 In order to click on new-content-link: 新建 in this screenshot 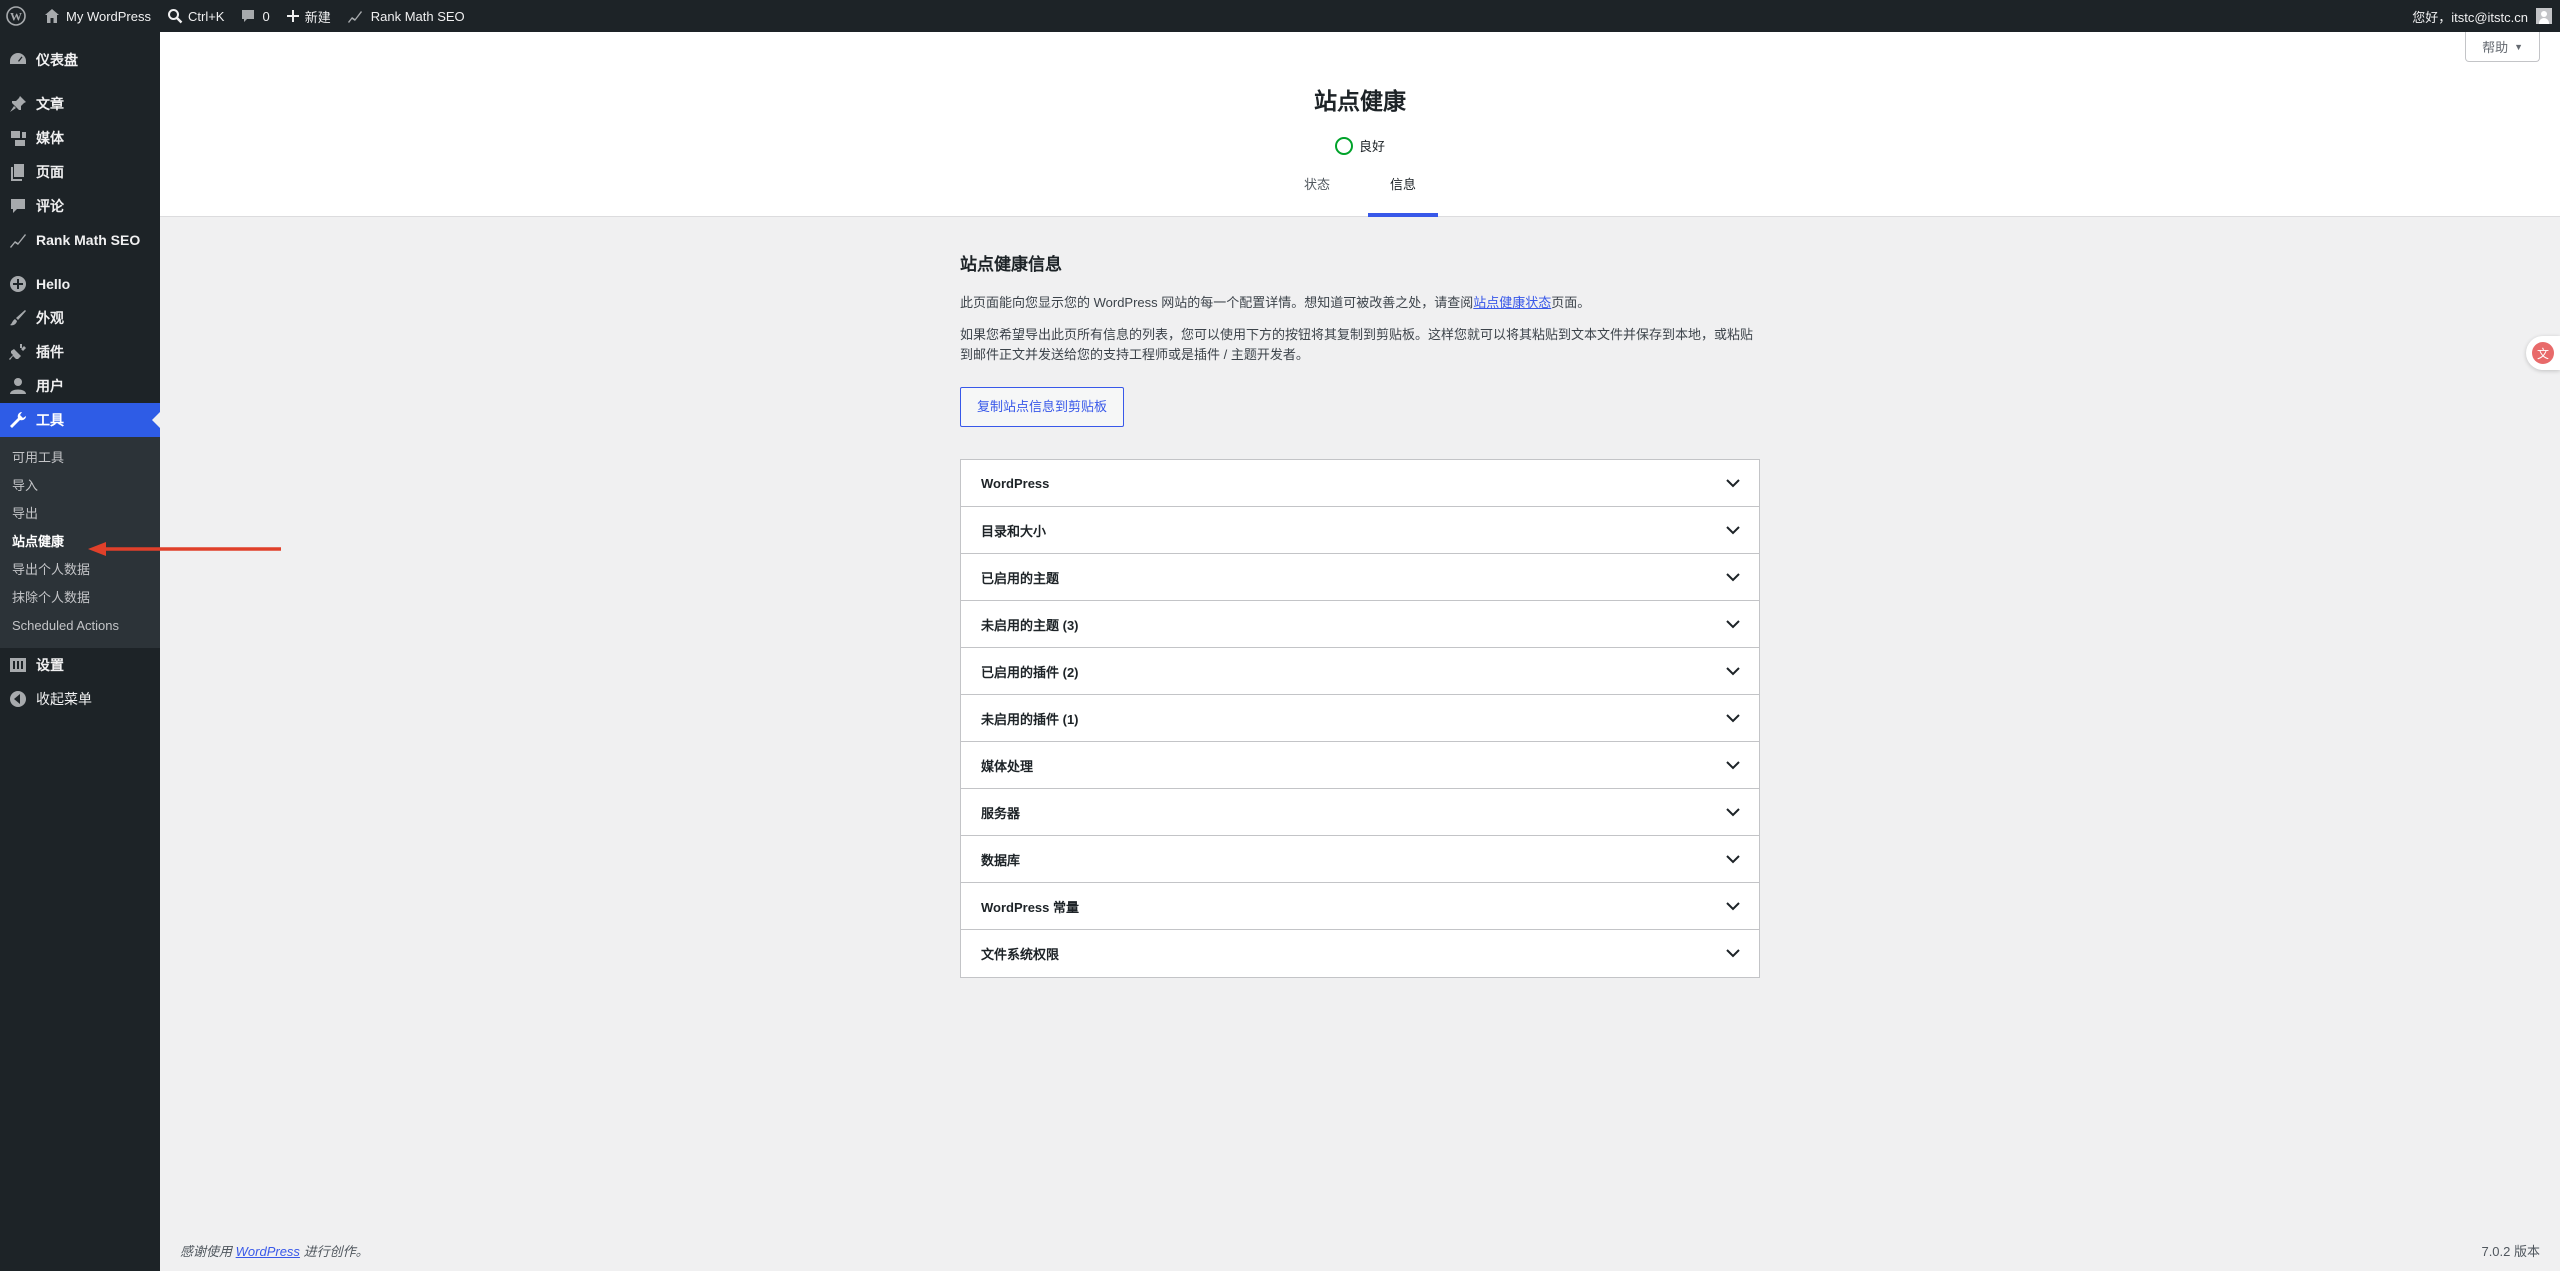, I will do `click(308, 16)`.